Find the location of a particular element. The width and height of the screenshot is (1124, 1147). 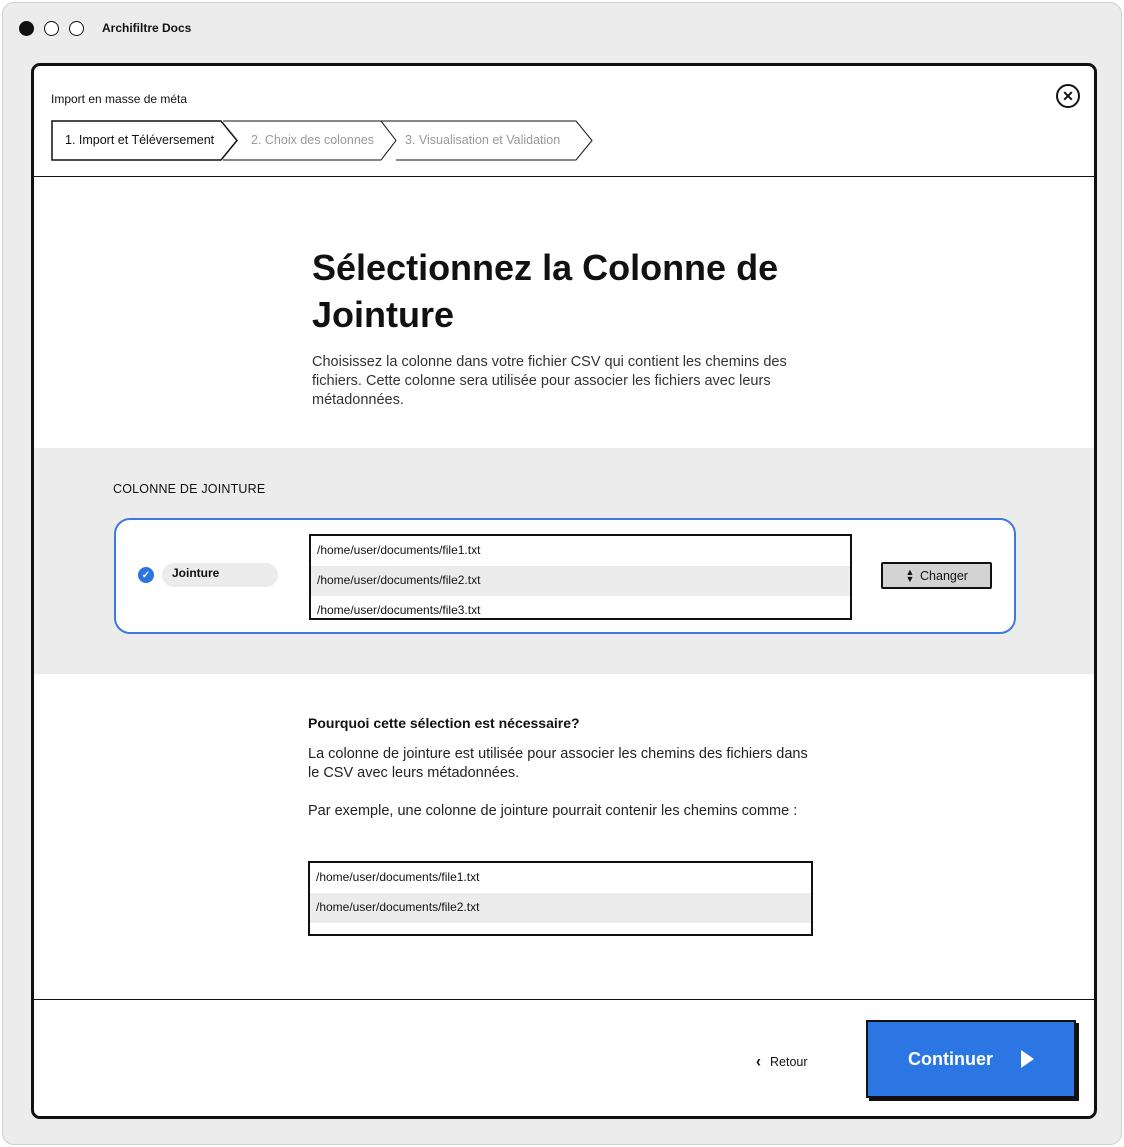

modal-title: Import en masse de méta is located at coordinates (119, 99).